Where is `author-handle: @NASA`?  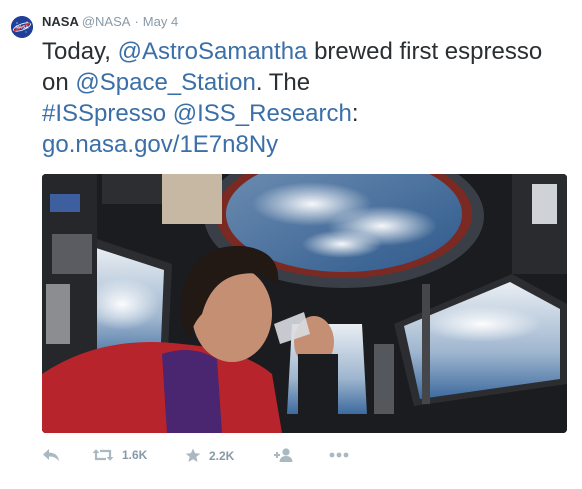 author-handle: @NASA is located at coordinates (106, 21).